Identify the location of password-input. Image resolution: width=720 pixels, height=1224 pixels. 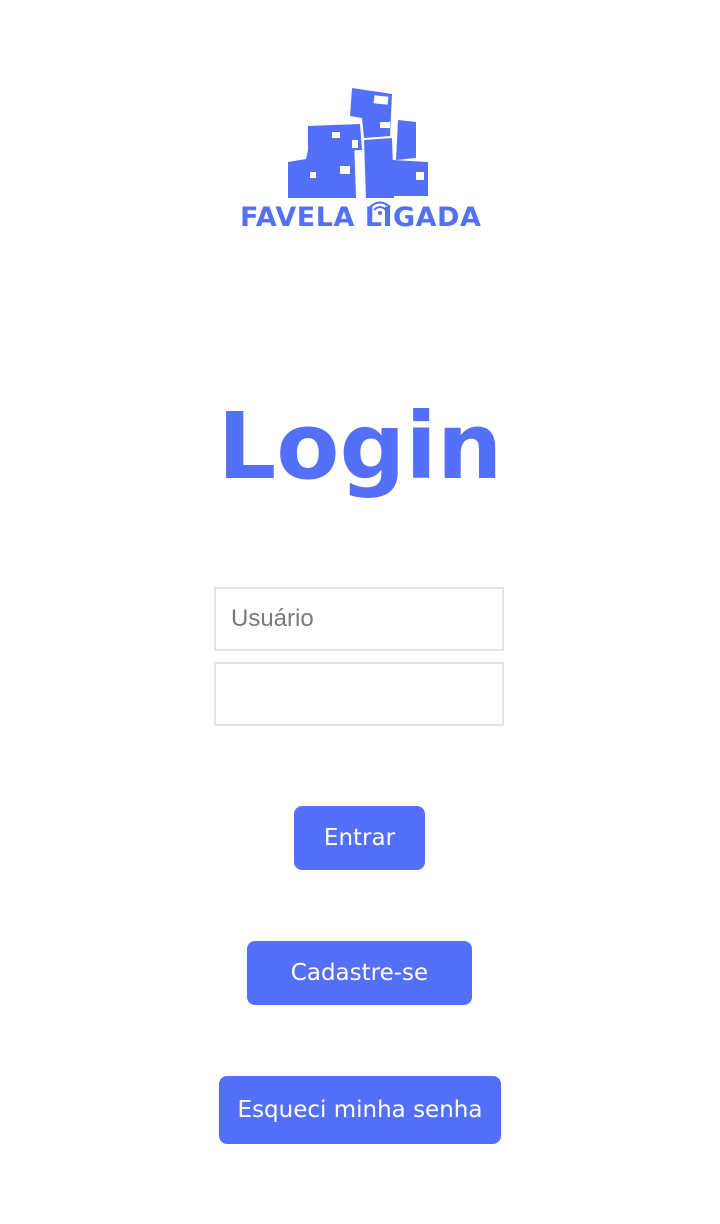
(359, 694).